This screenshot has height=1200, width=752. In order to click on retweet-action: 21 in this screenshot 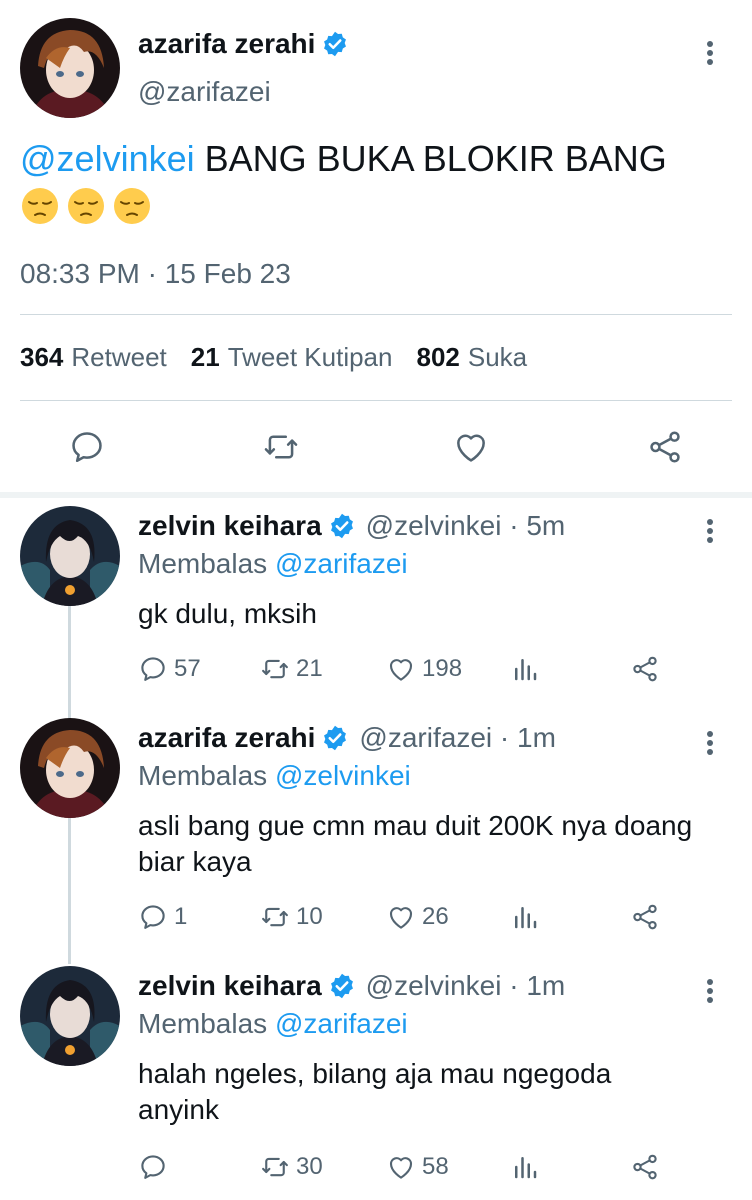, I will do `click(291, 669)`.